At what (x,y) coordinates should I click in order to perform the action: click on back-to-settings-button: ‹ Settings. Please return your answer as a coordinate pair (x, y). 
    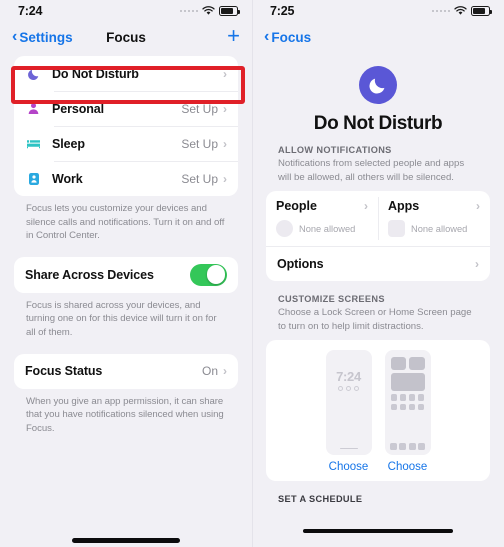
    Looking at the image, I should click on (42, 36).